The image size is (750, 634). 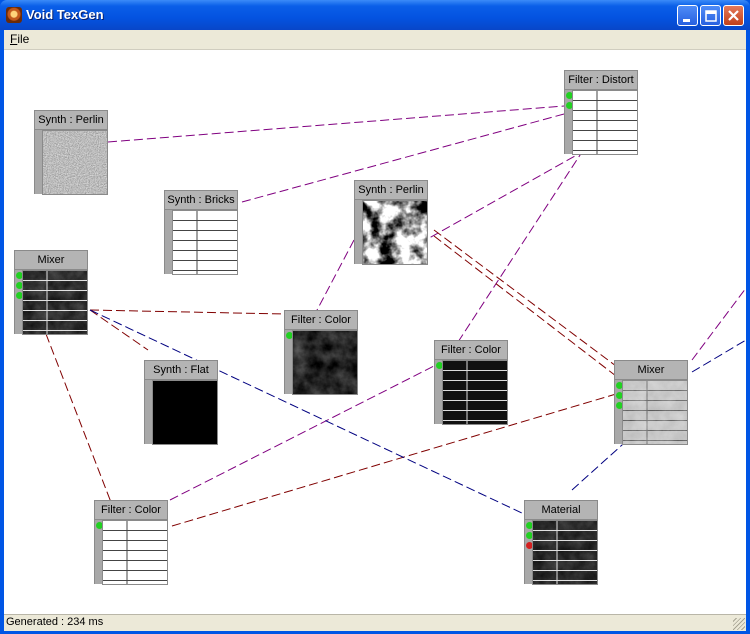 I want to click on node-mixer-right: Mixer, so click(x=651, y=402).